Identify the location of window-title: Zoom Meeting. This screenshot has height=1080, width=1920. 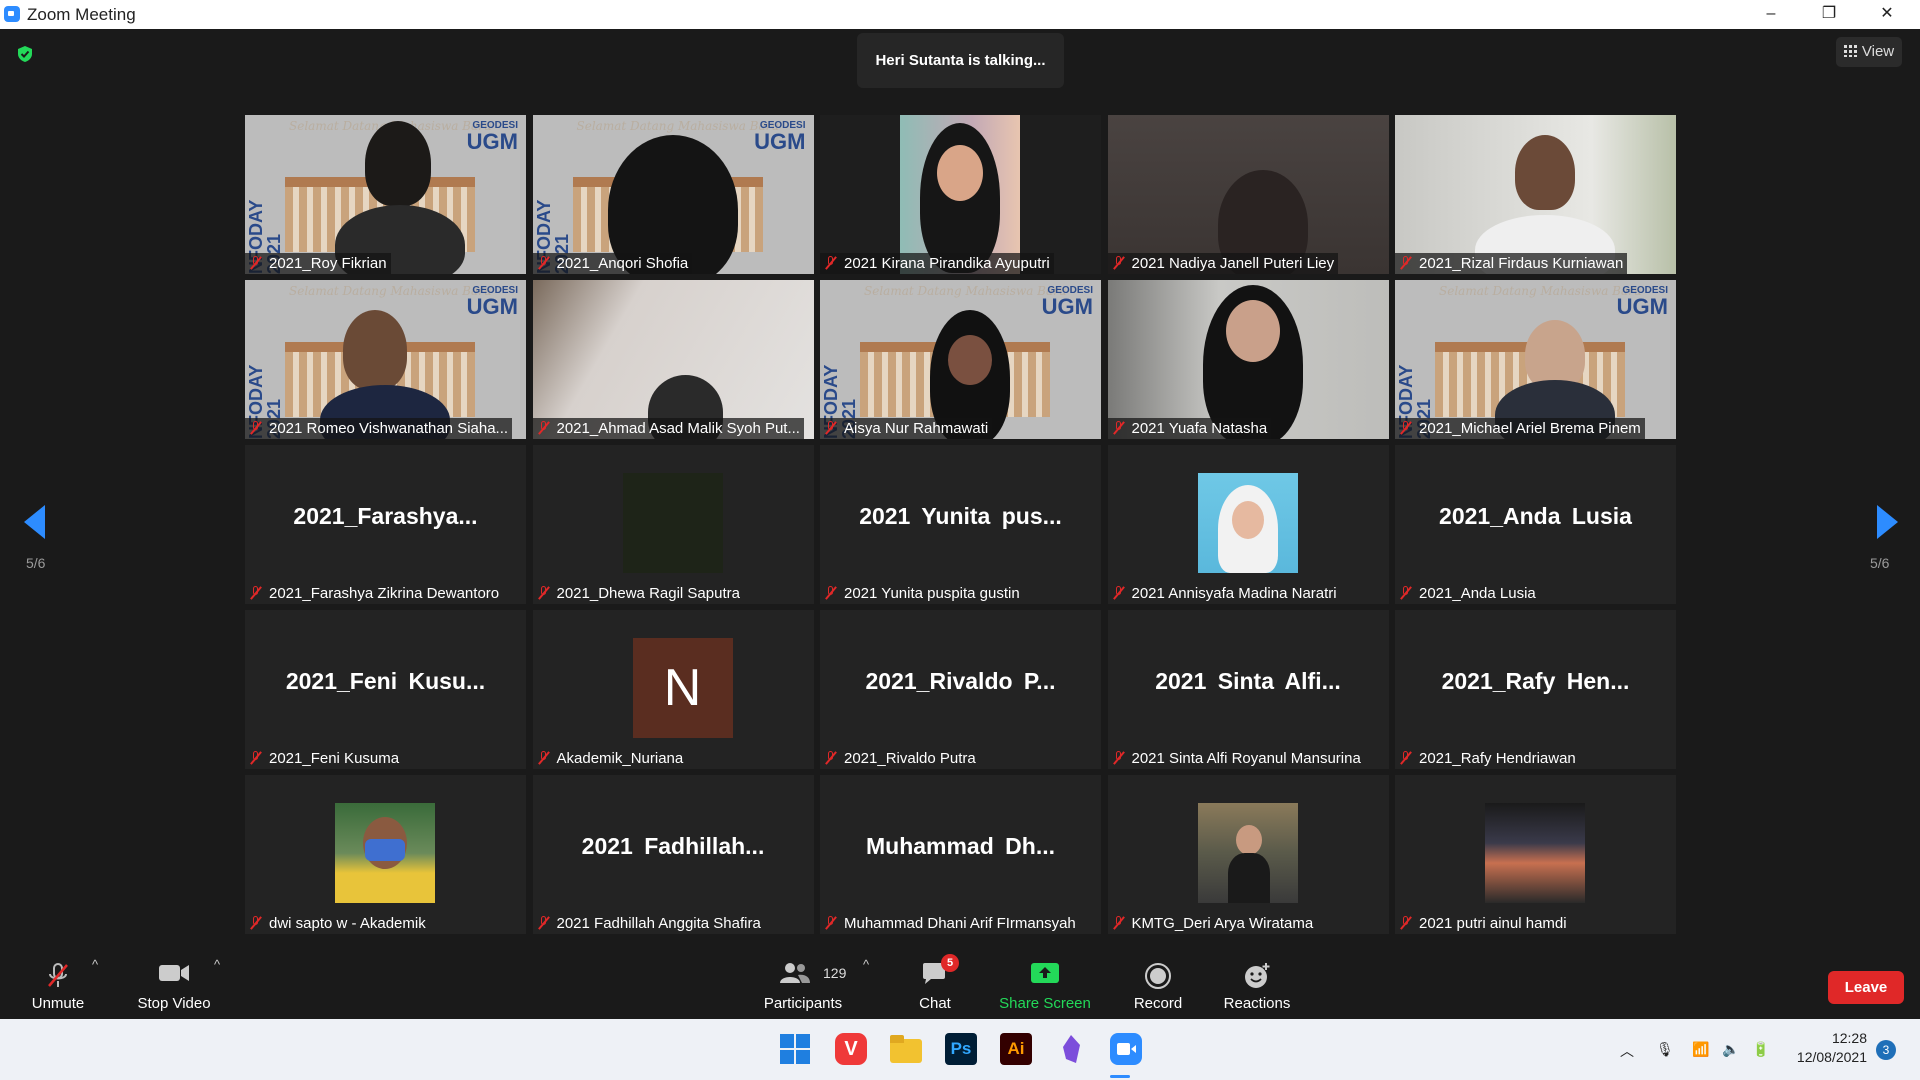
(81, 14).